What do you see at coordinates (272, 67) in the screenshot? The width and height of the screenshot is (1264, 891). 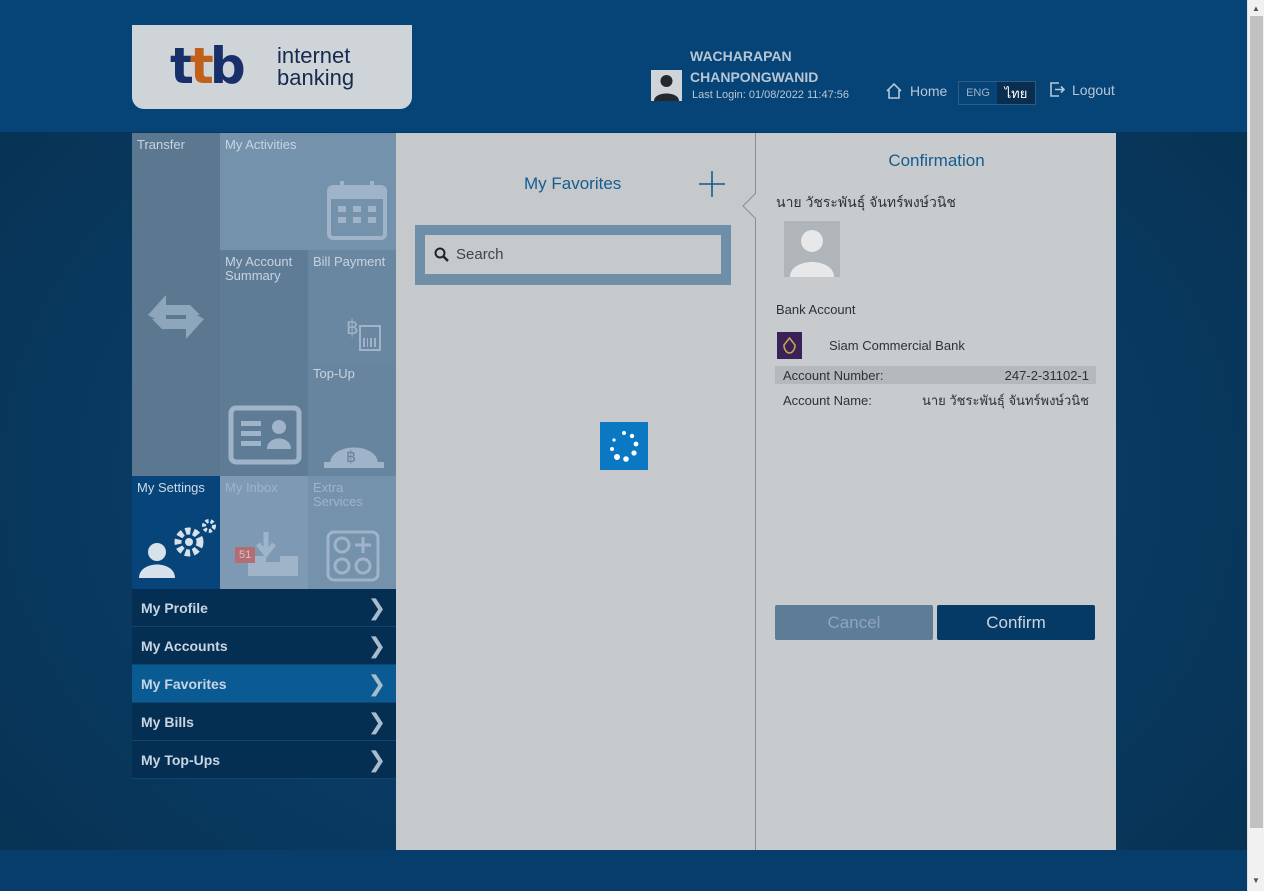 I see `ttb-logo: ttb internet banking` at bounding box center [272, 67].